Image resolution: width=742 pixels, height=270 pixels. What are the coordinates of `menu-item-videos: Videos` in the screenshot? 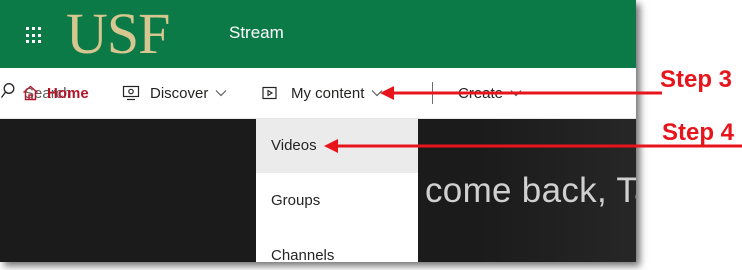 It's located at (337, 146).